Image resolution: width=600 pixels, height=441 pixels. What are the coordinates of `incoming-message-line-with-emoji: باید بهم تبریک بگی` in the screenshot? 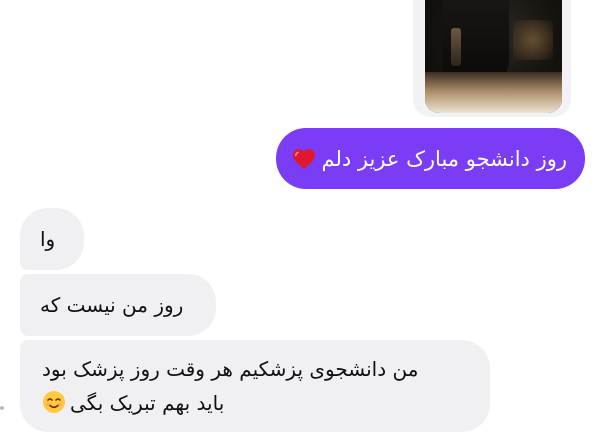 It's located at (133, 403).